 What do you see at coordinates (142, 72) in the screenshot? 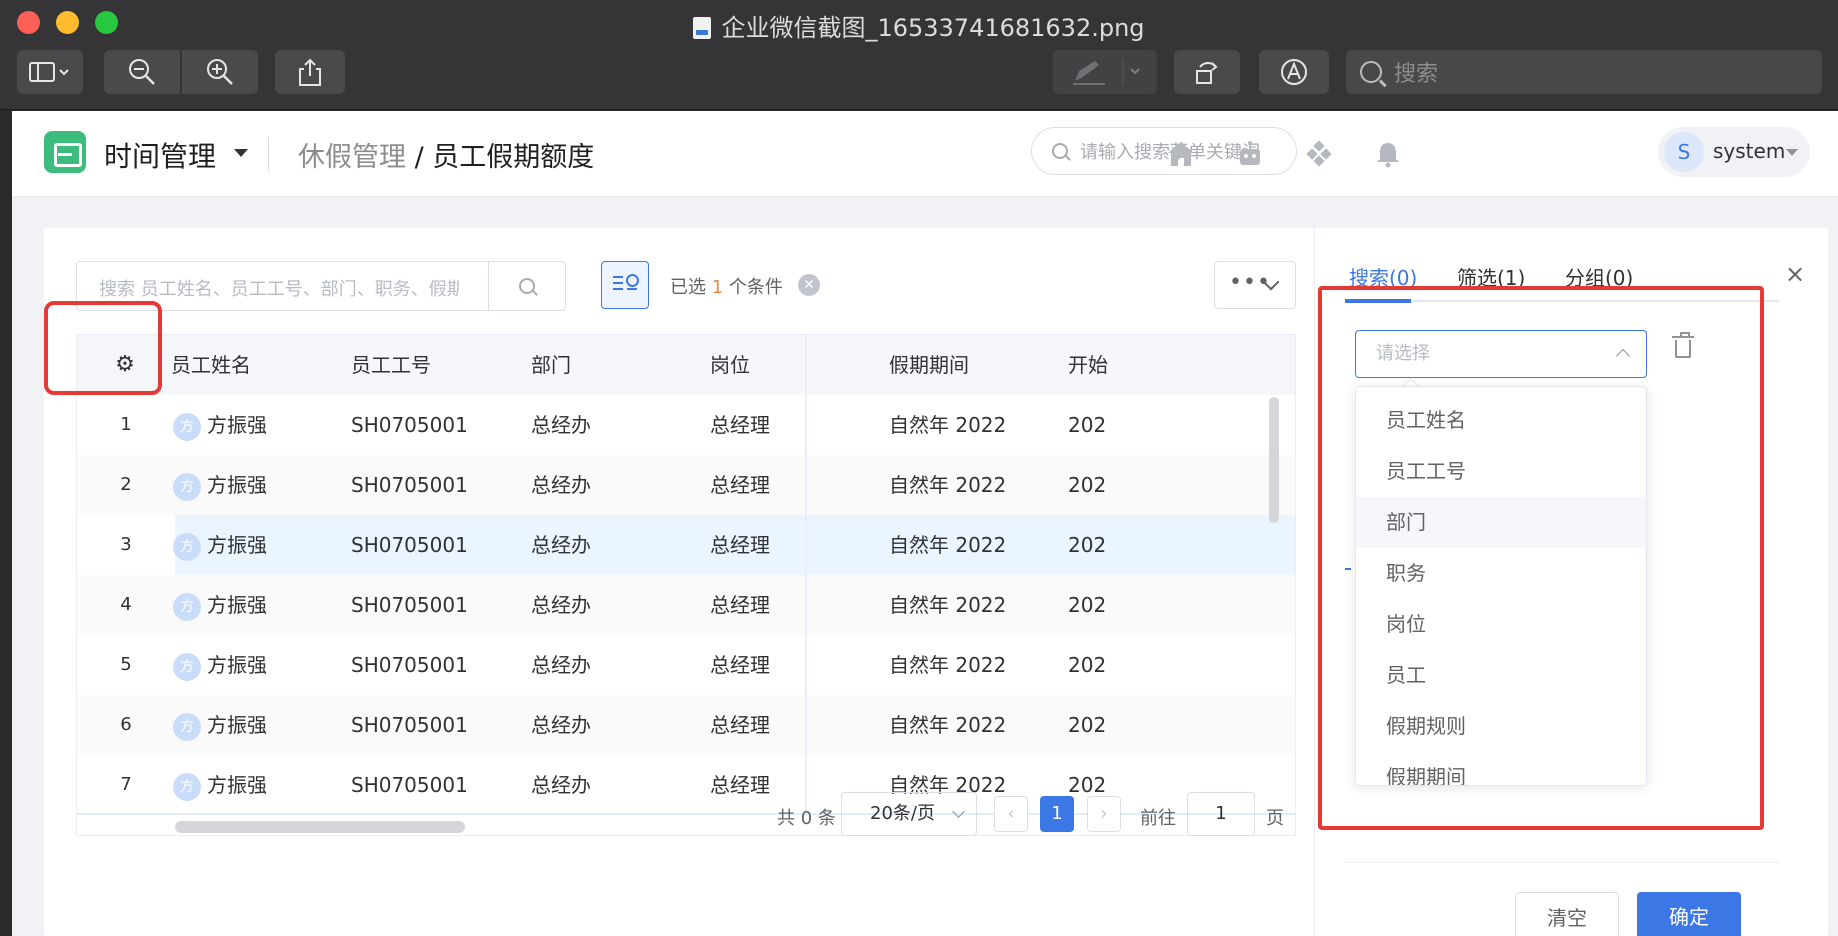
I see `zoom-out-button` at bounding box center [142, 72].